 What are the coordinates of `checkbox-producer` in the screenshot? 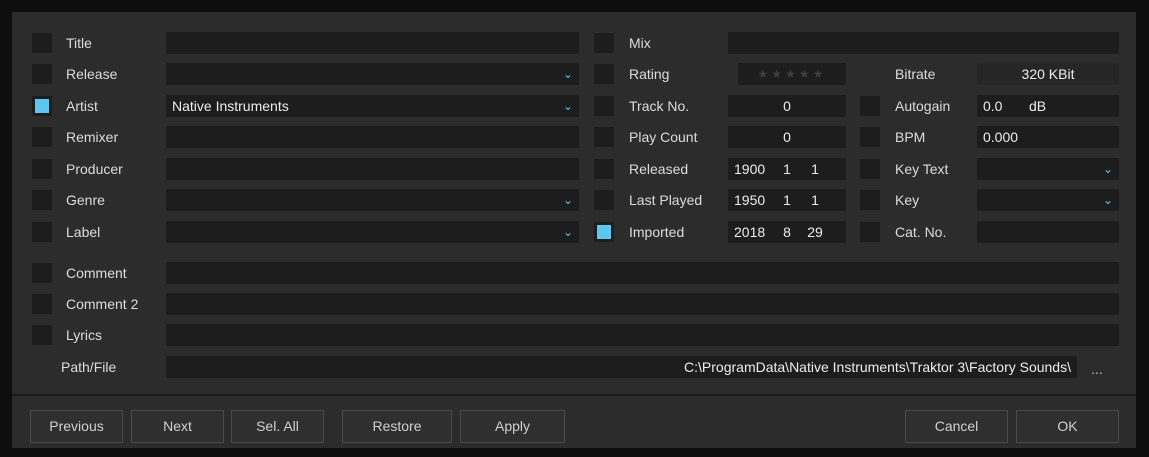 It's located at (42, 169).